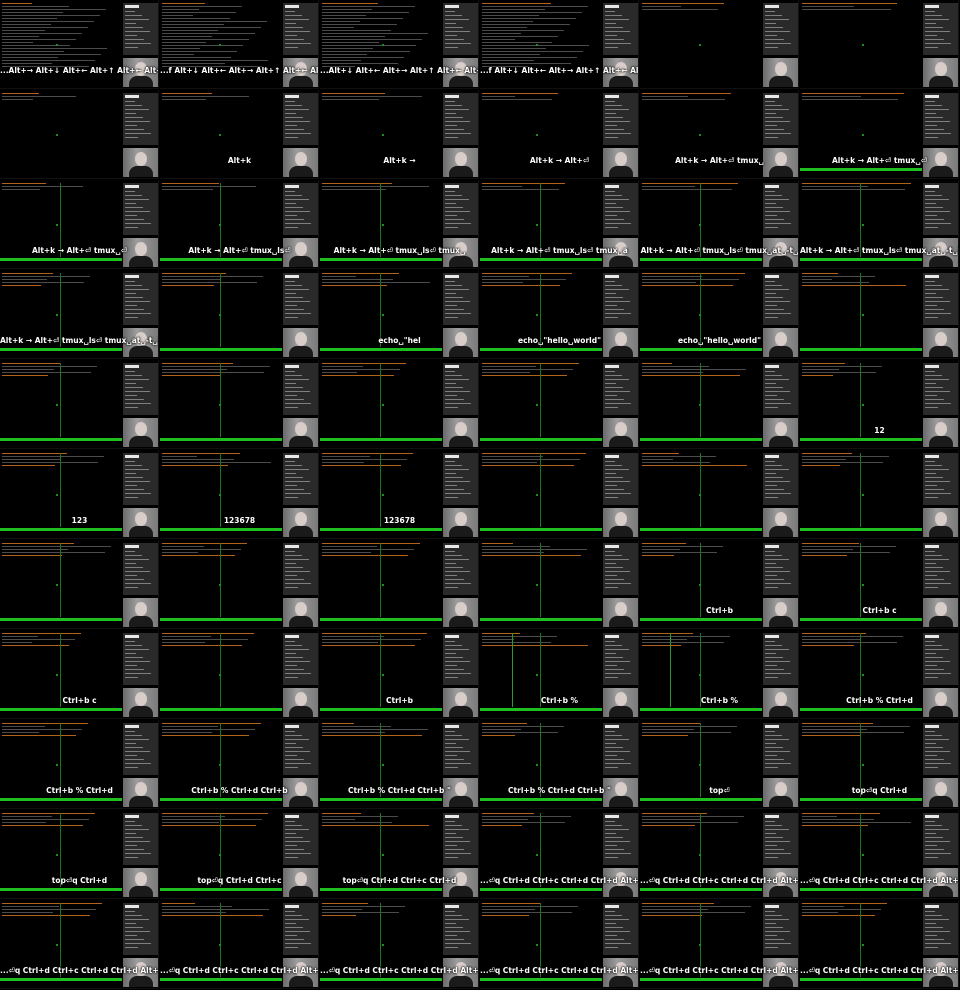  What do you see at coordinates (559, 674) in the screenshot?
I see `screenshot-frame: Ctrl+b %` at bounding box center [559, 674].